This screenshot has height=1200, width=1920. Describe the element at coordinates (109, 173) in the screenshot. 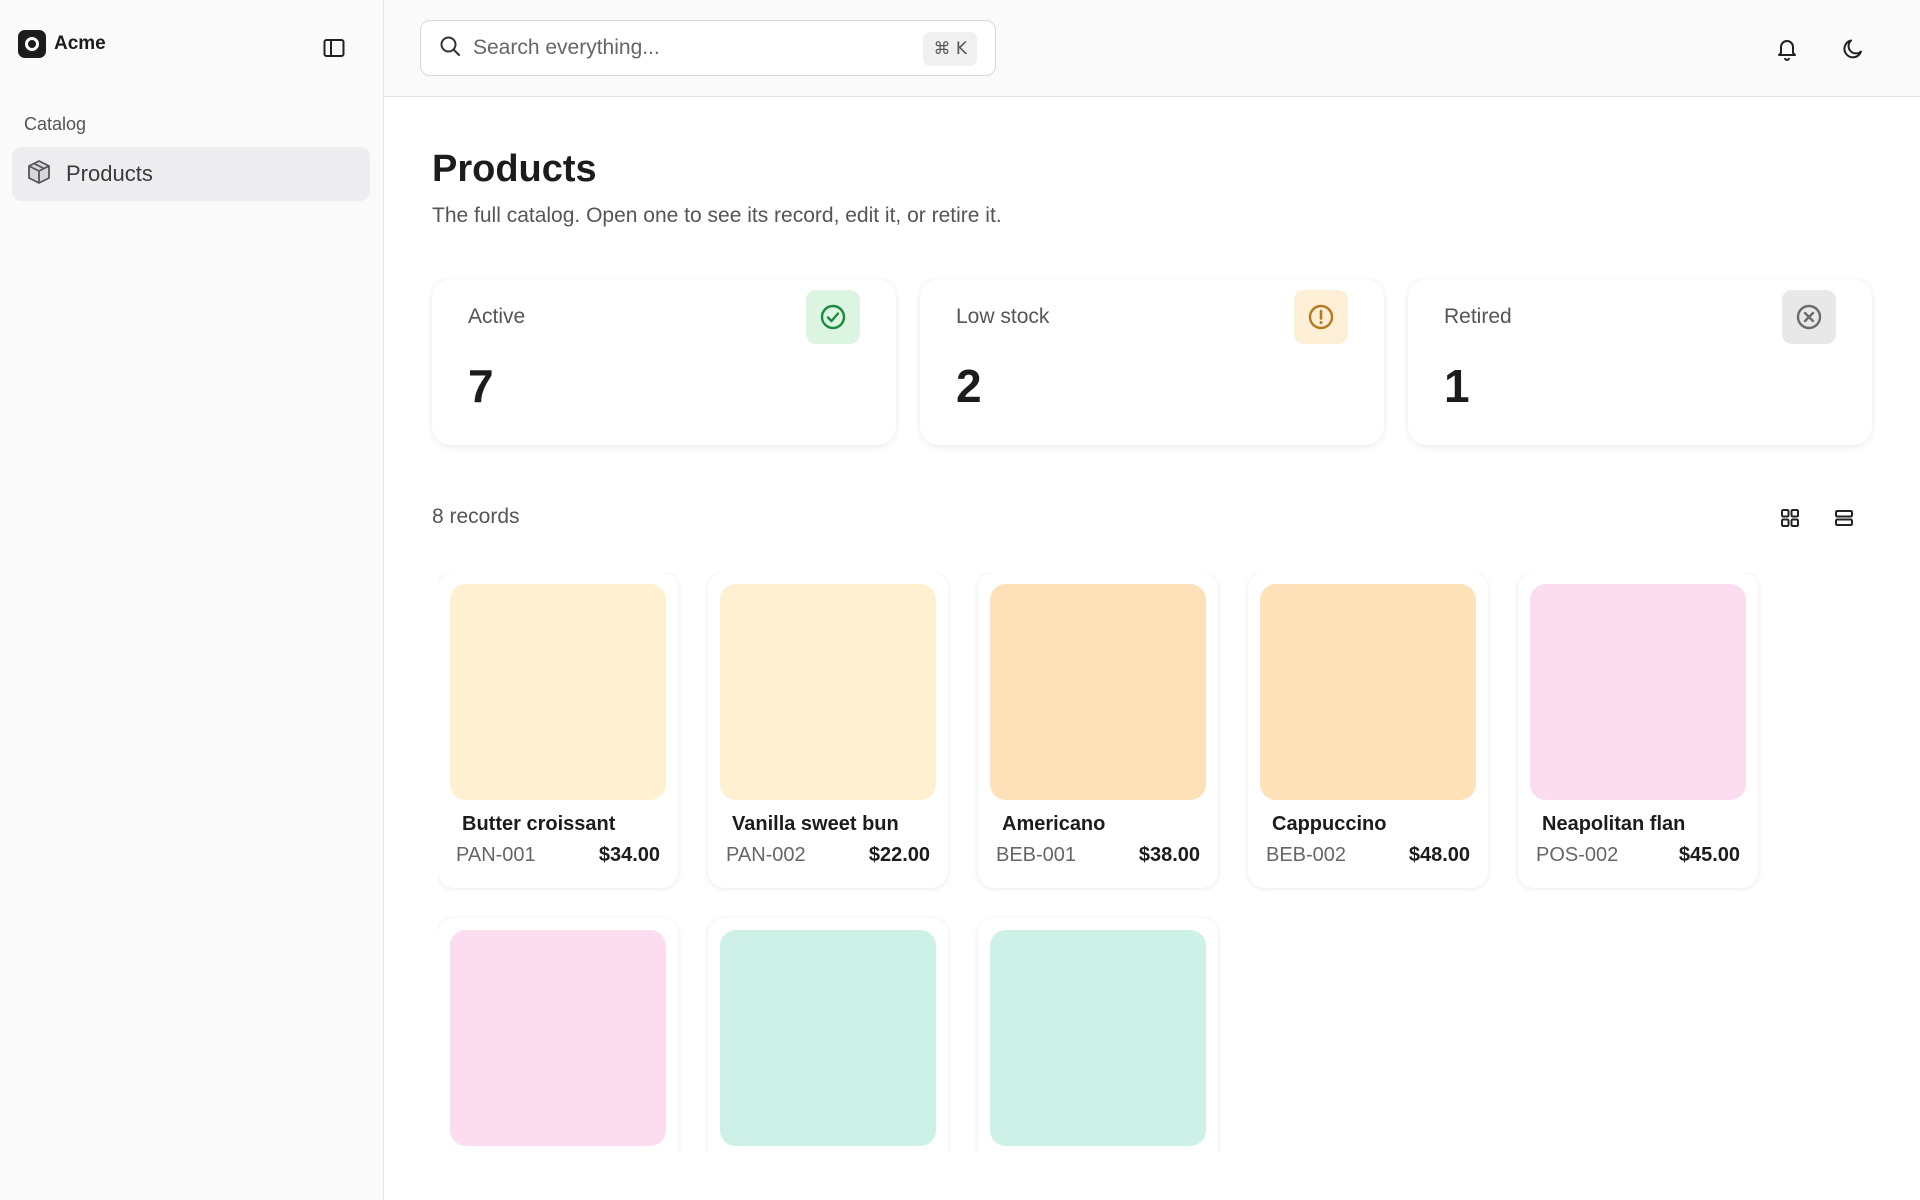

I see `sidebar-item-label: Products` at that location.